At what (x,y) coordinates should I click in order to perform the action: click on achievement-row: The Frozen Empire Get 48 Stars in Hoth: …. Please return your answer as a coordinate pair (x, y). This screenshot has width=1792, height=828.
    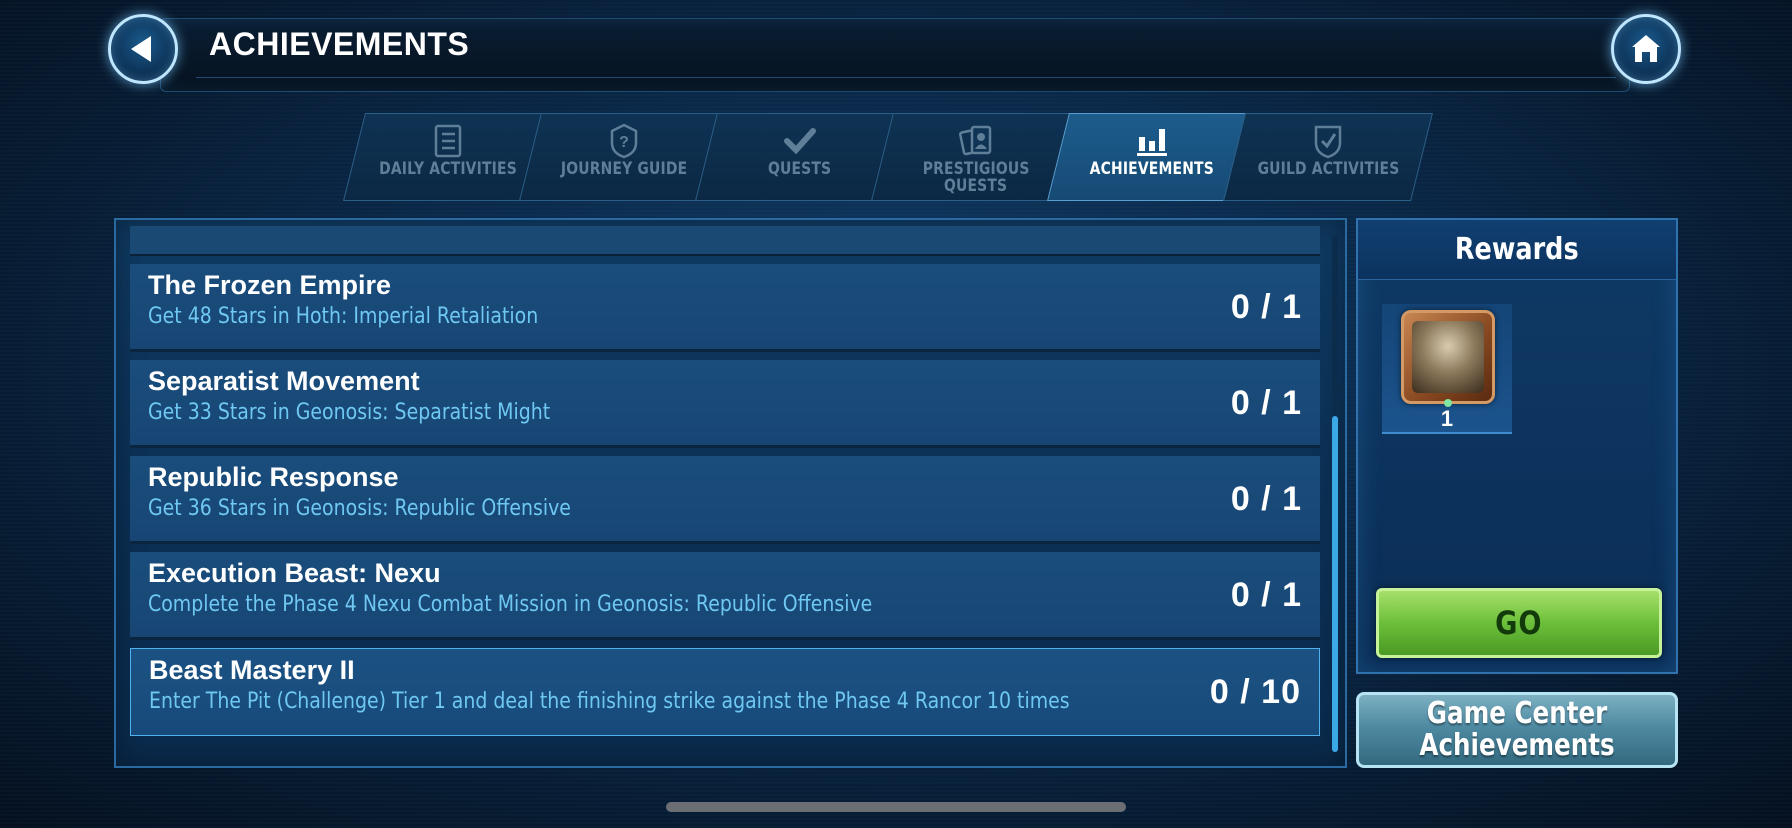
    Looking at the image, I should click on (725, 308).